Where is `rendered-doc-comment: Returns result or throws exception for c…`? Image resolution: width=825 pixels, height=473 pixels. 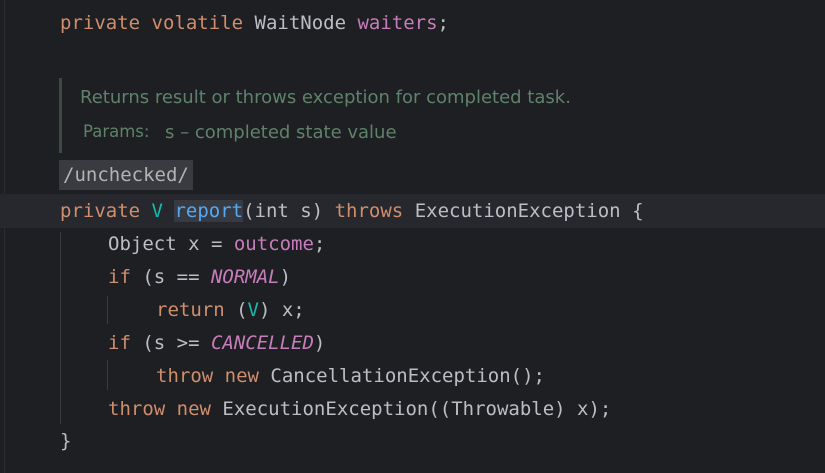
rendered-doc-comment: Returns result or throws exception for c… is located at coordinates (430, 115).